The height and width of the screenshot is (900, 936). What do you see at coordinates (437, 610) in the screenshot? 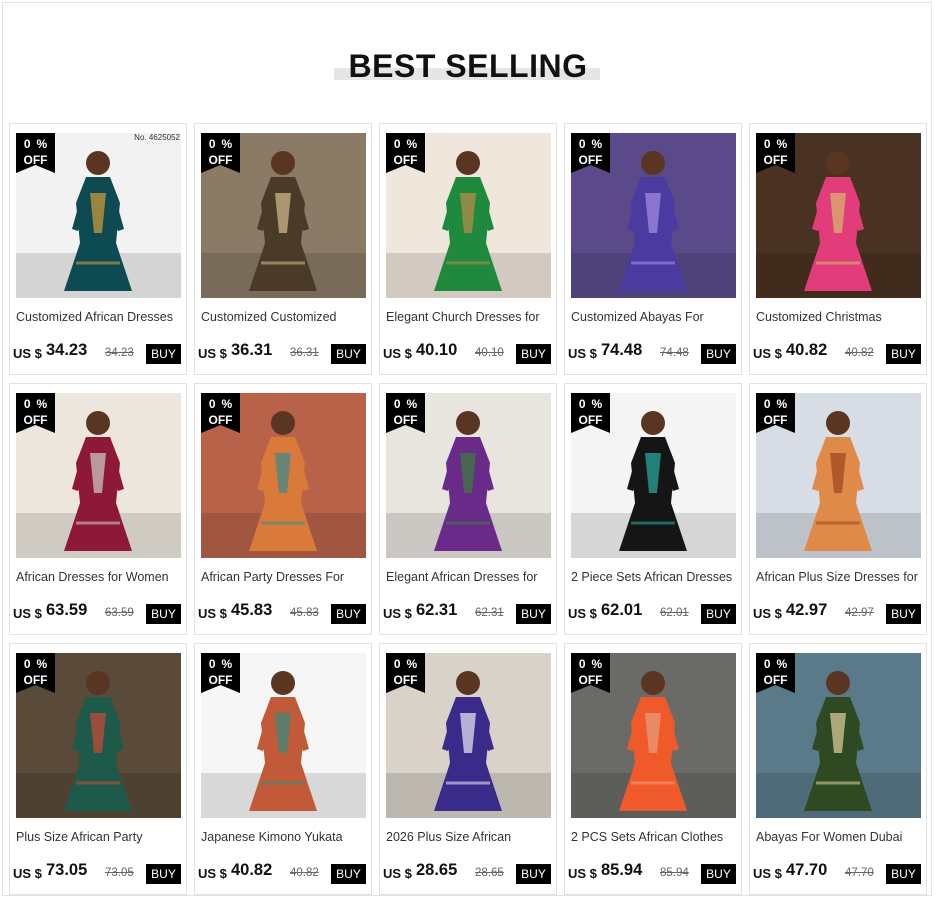
I see `product-price: 62.31` at bounding box center [437, 610].